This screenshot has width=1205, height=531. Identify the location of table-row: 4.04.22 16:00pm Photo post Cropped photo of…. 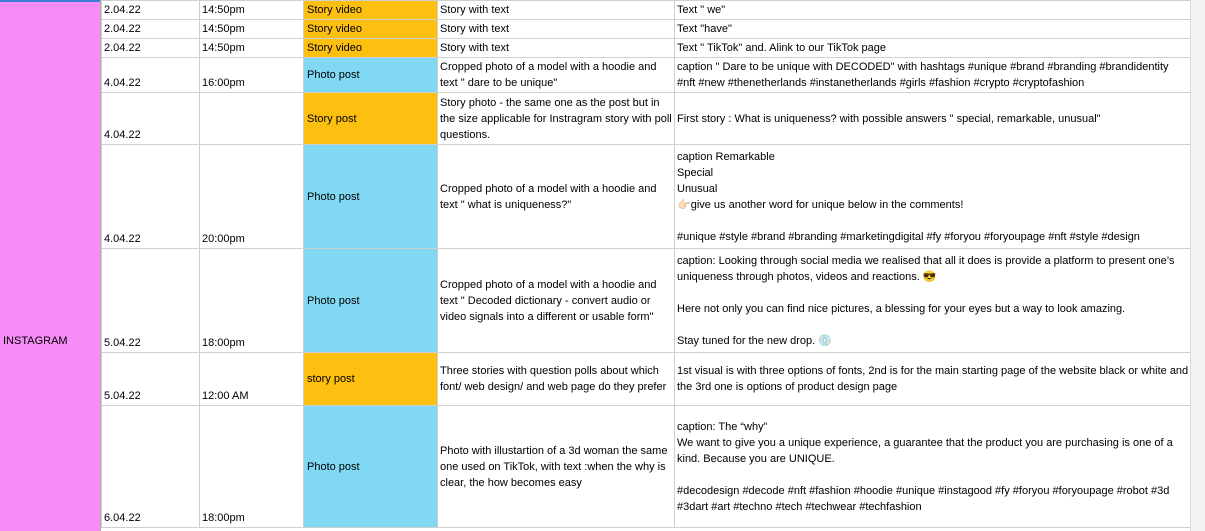
(646, 75).